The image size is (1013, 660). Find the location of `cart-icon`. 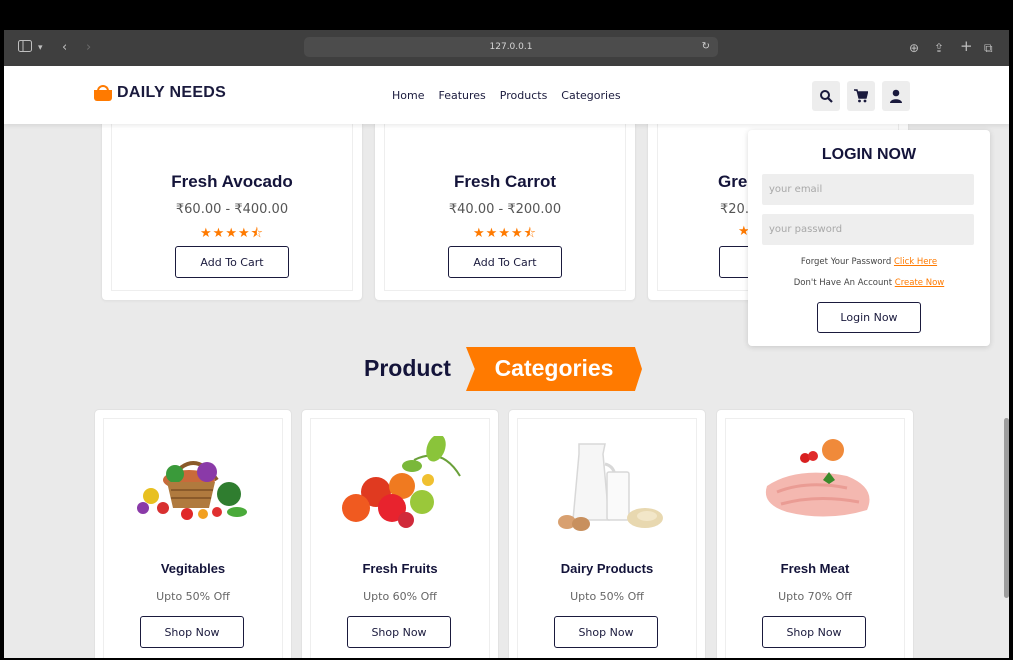

cart-icon is located at coordinates (861, 96).